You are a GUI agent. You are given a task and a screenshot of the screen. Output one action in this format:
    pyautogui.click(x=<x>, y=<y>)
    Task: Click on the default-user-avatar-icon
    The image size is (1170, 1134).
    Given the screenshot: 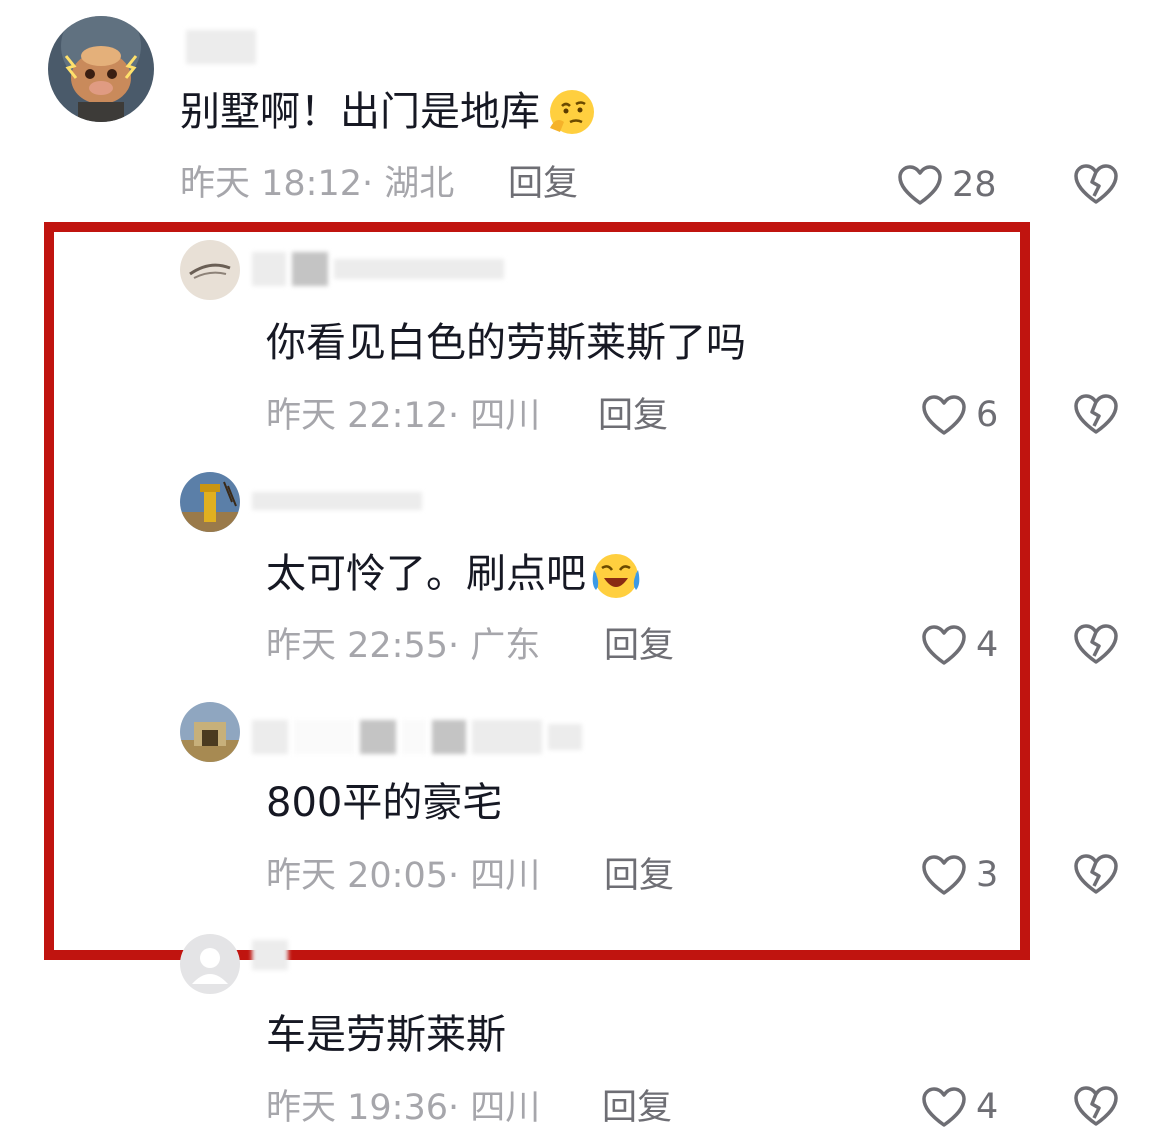 What is the action you would take?
    pyautogui.click(x=210, y=964)
    